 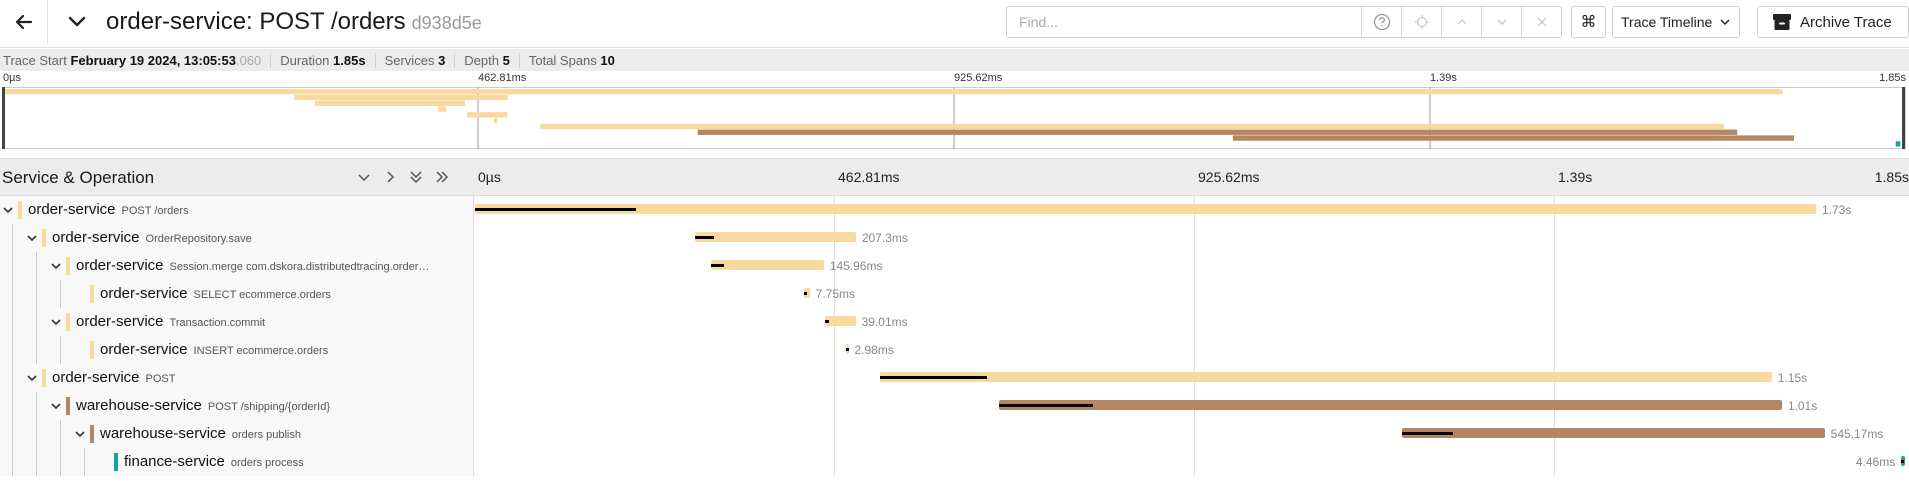 What do you see at coordinates (481, 60) in the screenshot?
I see `stat-label: Depth` at bounding box center [481, 60].